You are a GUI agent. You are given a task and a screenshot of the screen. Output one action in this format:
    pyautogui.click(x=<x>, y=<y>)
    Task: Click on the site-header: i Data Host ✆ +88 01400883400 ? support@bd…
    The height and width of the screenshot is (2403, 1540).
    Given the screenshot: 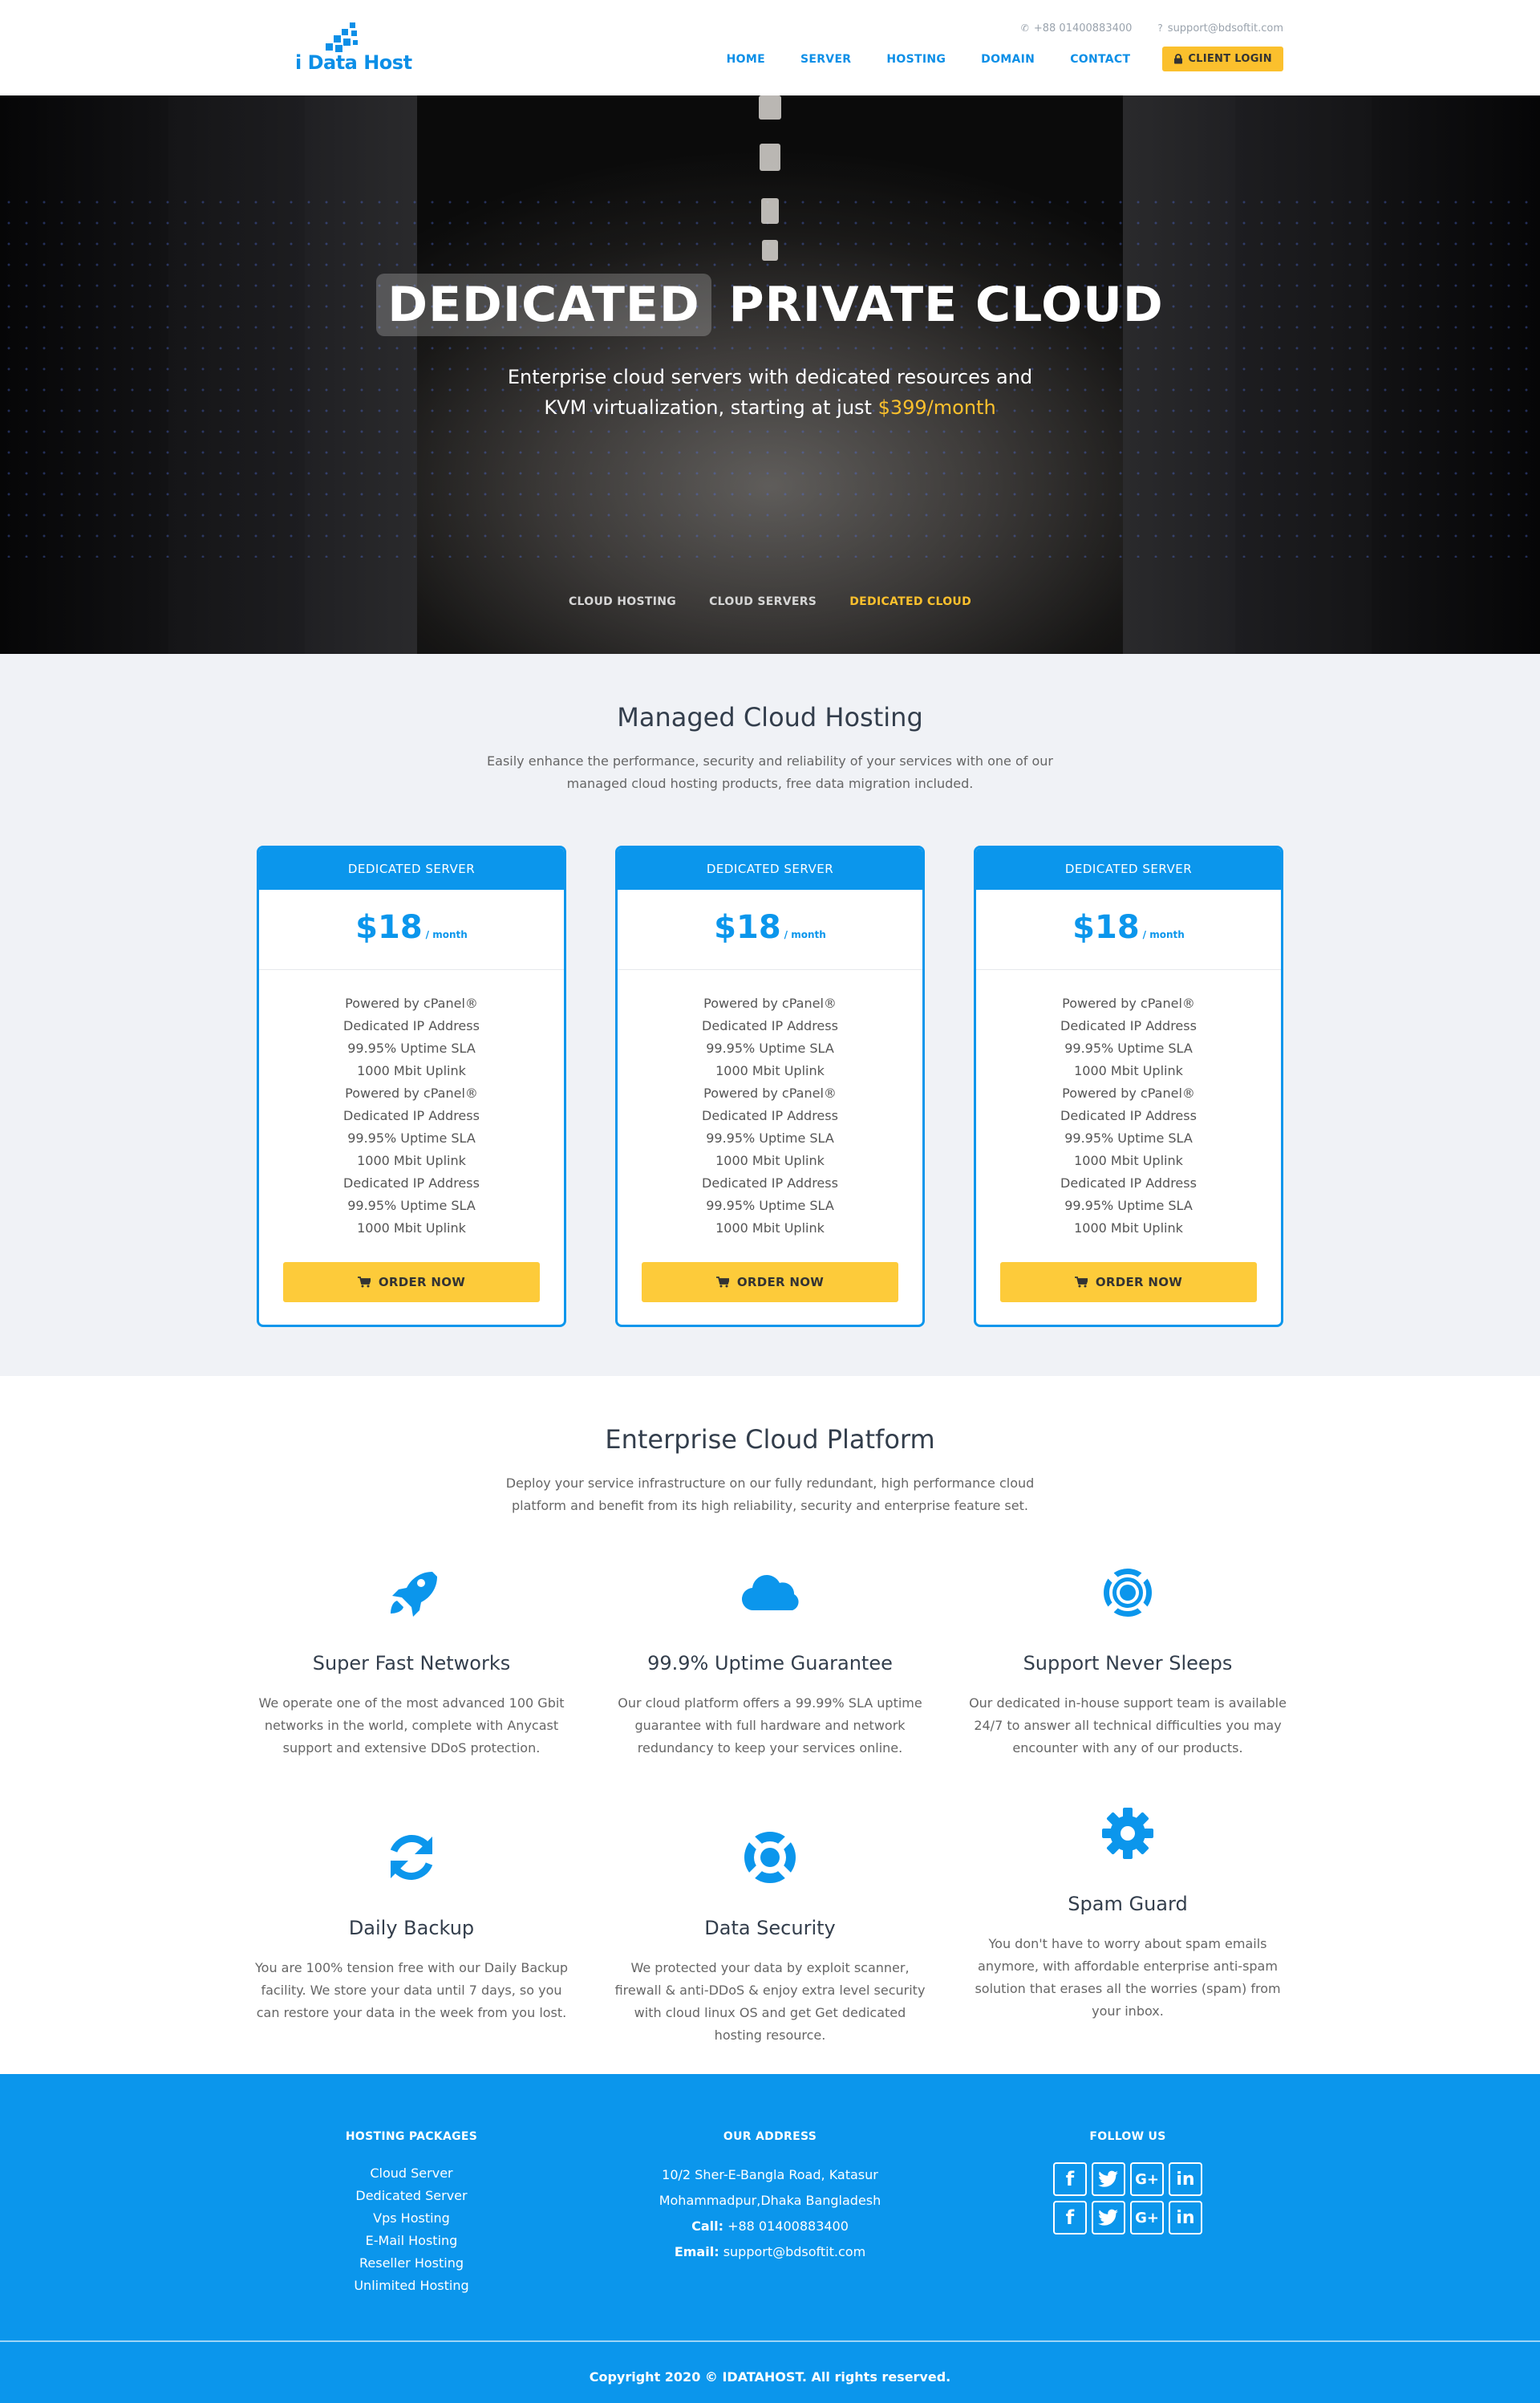 What is the action you would take?
    pyautogui.click(x=770, y=47)
    